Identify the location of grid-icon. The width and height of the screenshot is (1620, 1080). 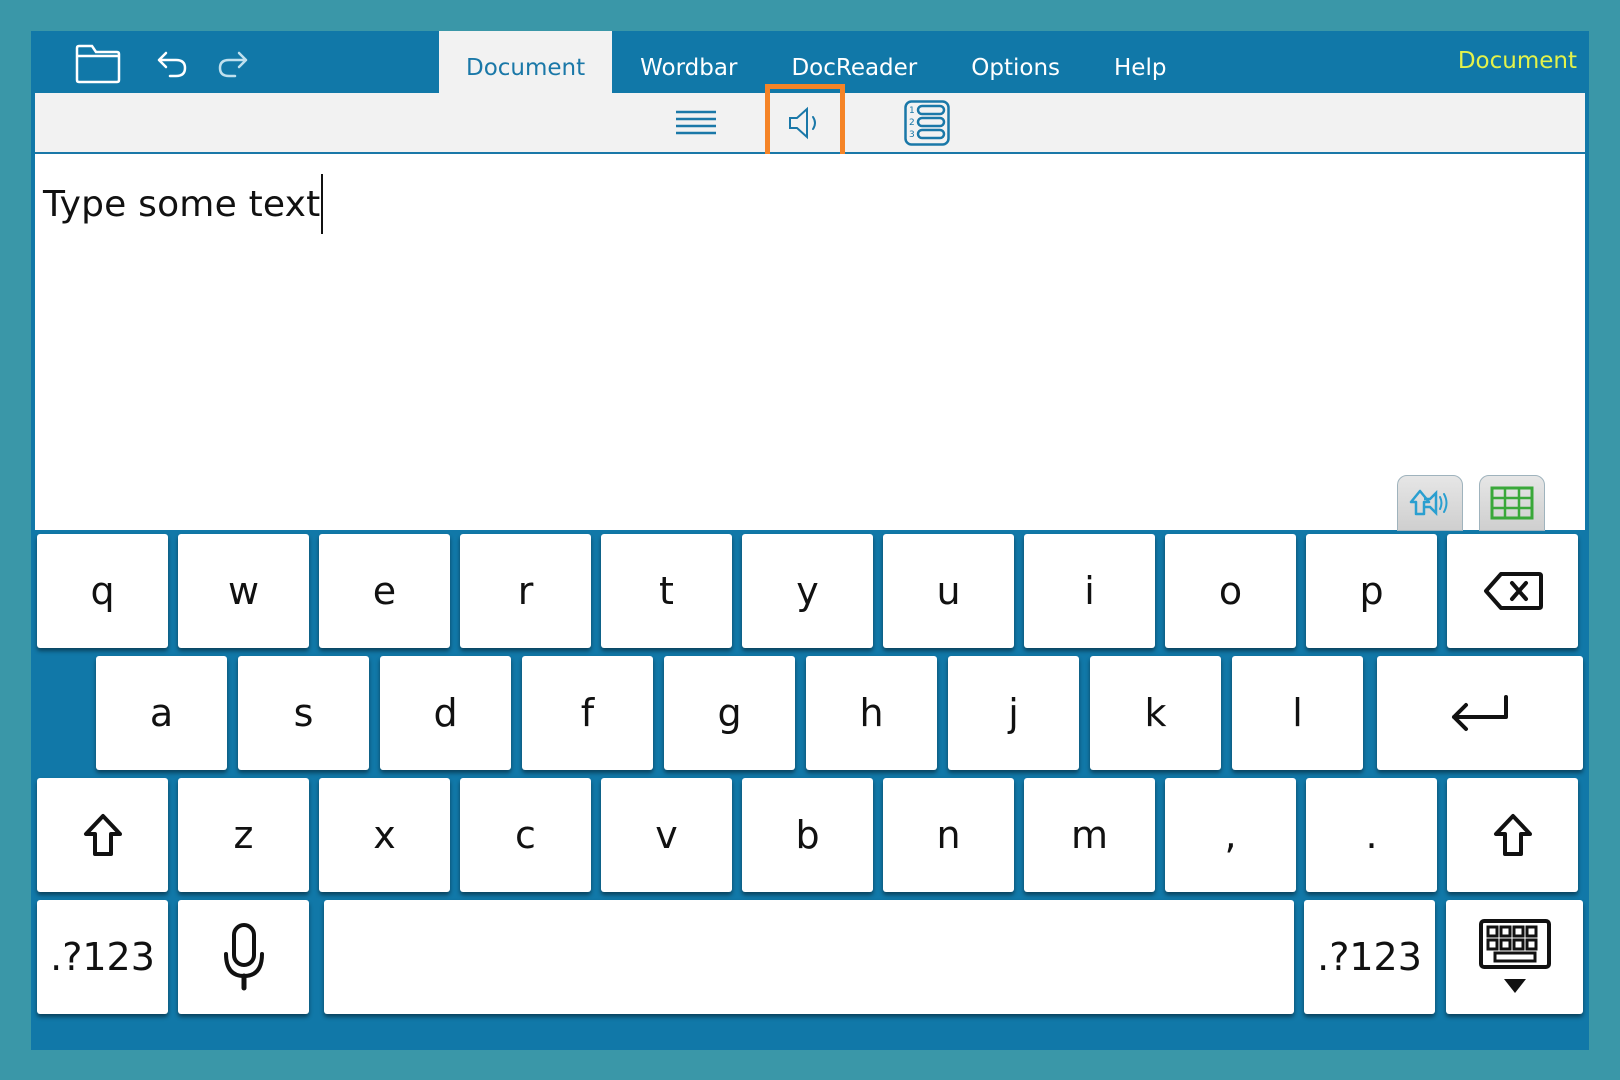
(1512, 503).